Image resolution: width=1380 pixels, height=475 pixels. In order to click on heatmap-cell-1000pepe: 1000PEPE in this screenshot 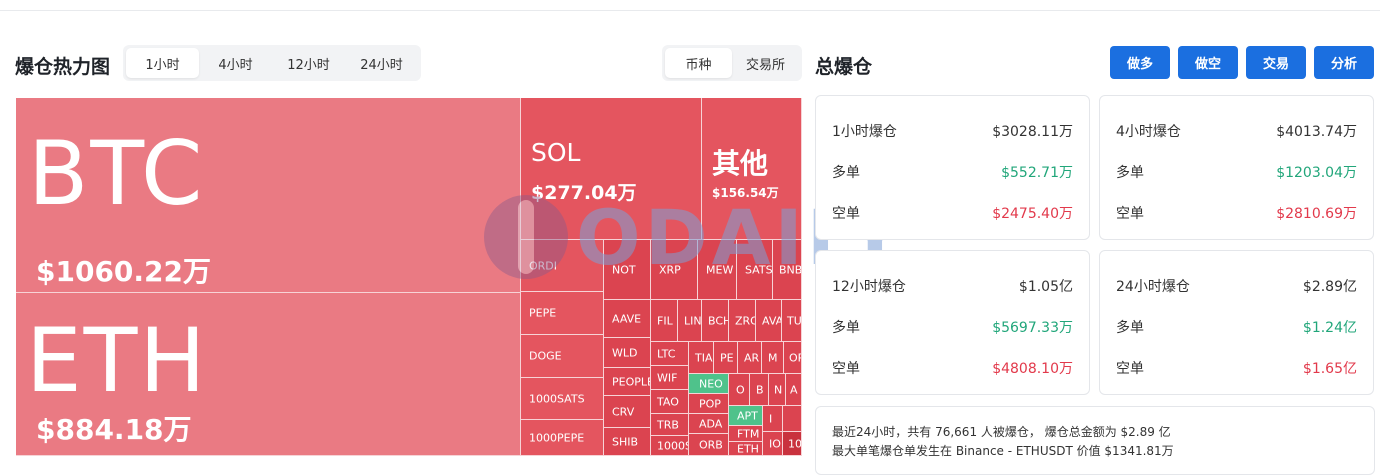, I will do `click(562, 438)`.